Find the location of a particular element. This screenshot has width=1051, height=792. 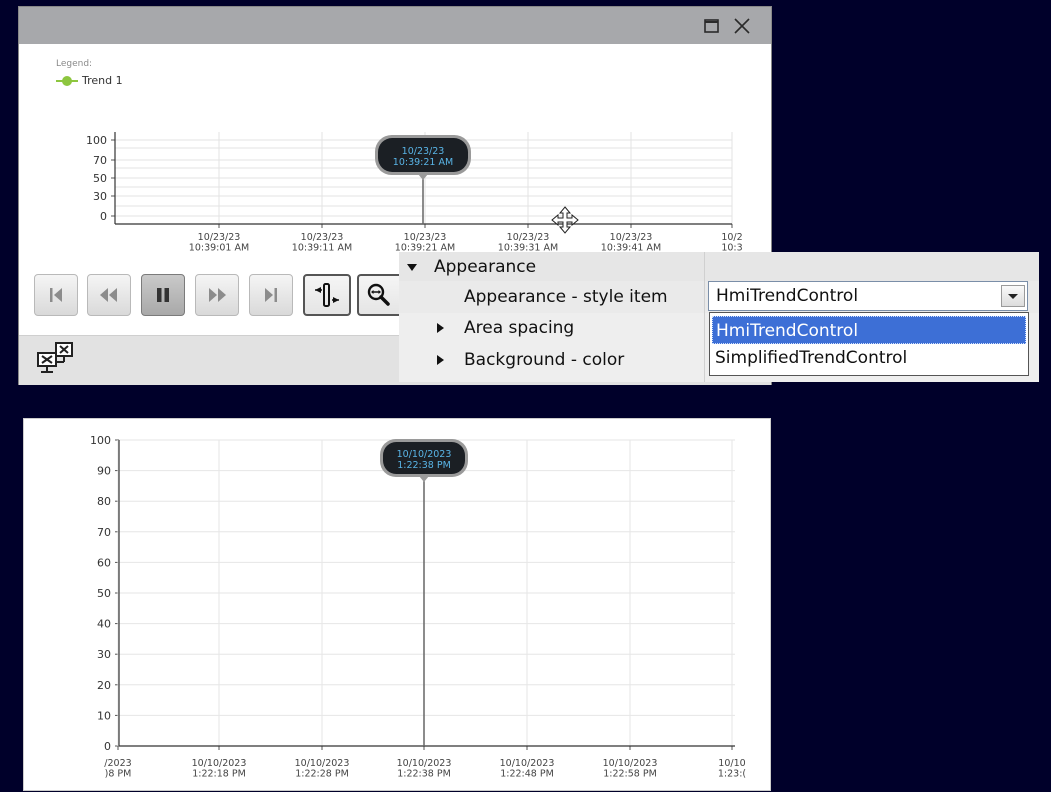

forward-icon is located at coordinates (217, 295).